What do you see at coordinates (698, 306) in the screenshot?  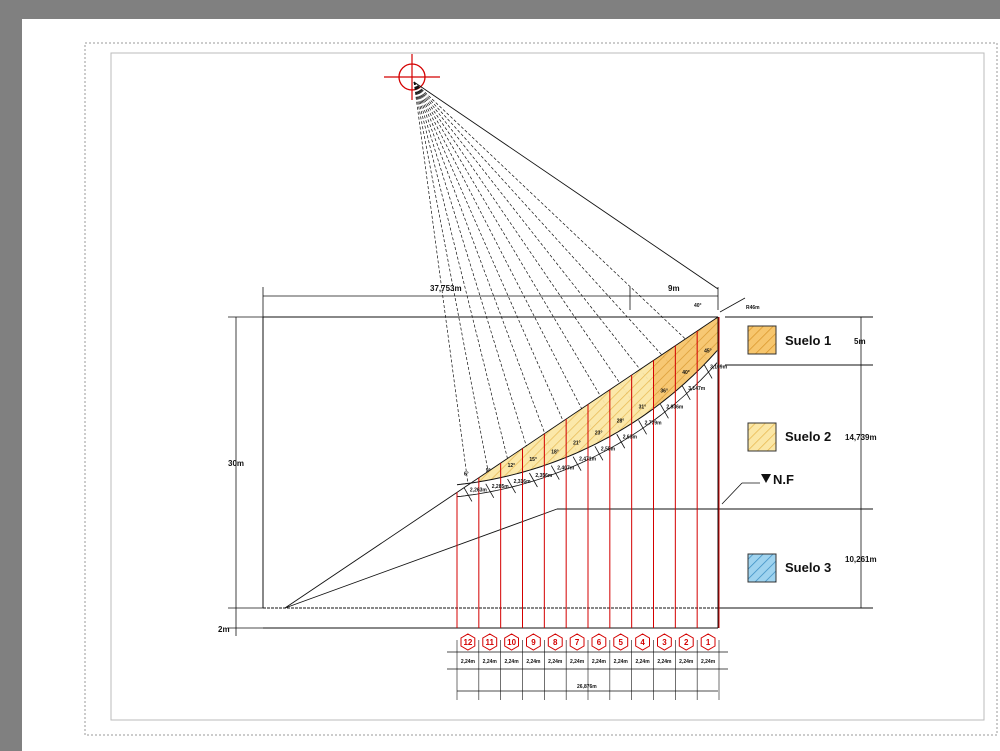 I see `crest-angle-label: 40°` at bounding box center [698, 306].